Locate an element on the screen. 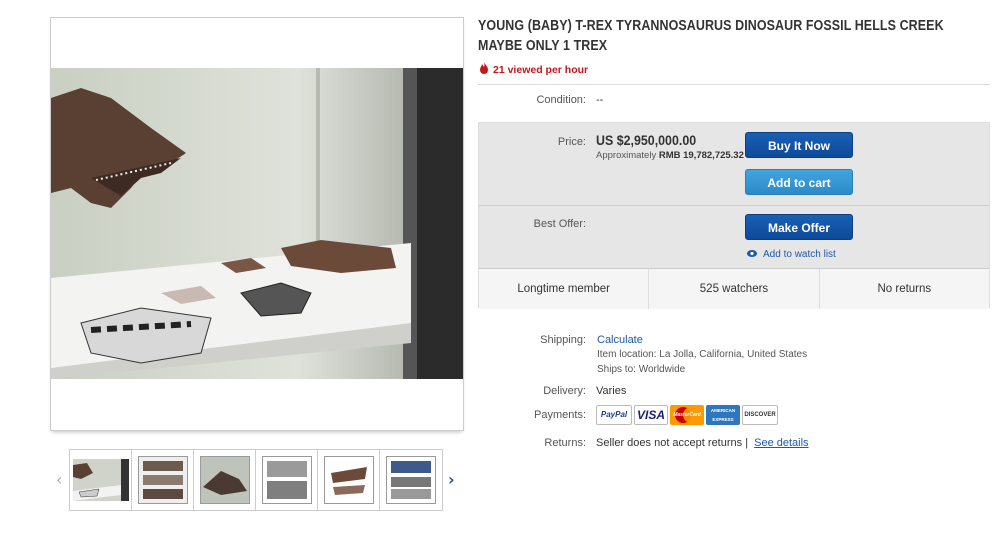 Image resolution: width=1000 pixels, height=543 pixels. approx-label: Approximately is located at coordinates (626, 155).